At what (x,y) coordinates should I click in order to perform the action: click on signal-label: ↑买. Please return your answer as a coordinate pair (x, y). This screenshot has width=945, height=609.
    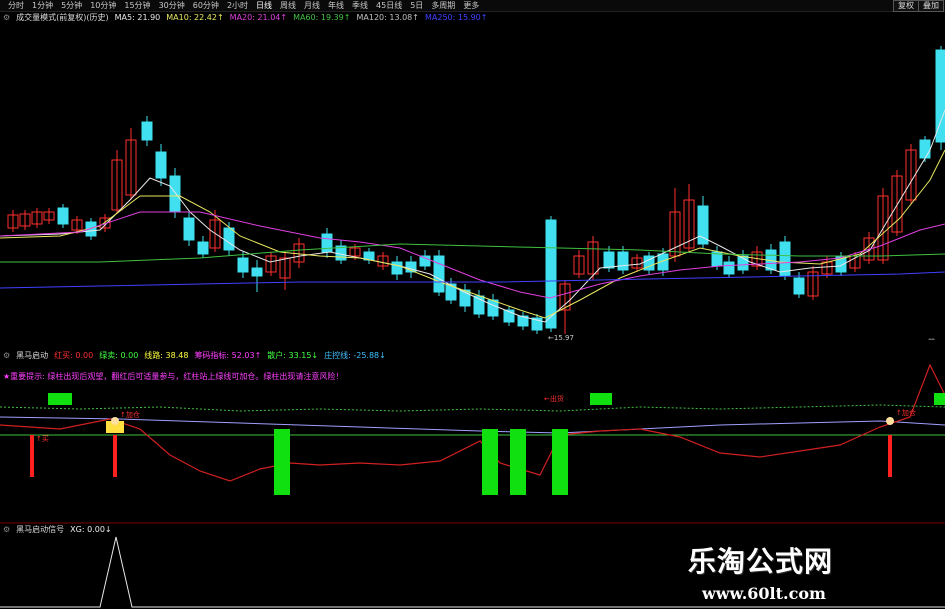
    Looking at the image, I should click on (42, 439).